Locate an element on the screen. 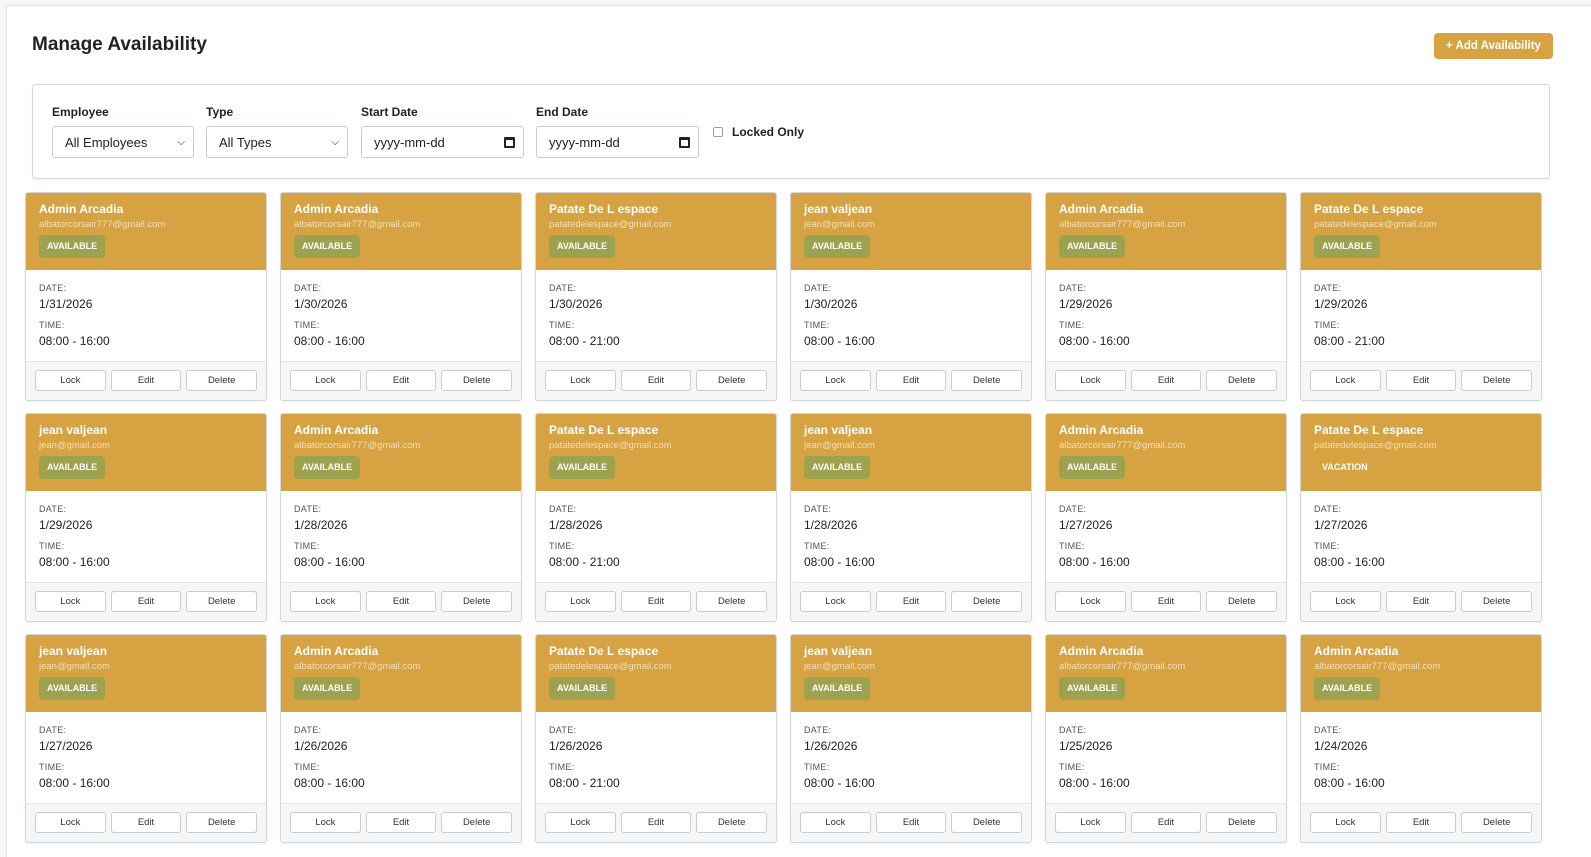 The image size is (1591, 857). add-availability-button: + Add Availability is located at coordinates (1493, 46).